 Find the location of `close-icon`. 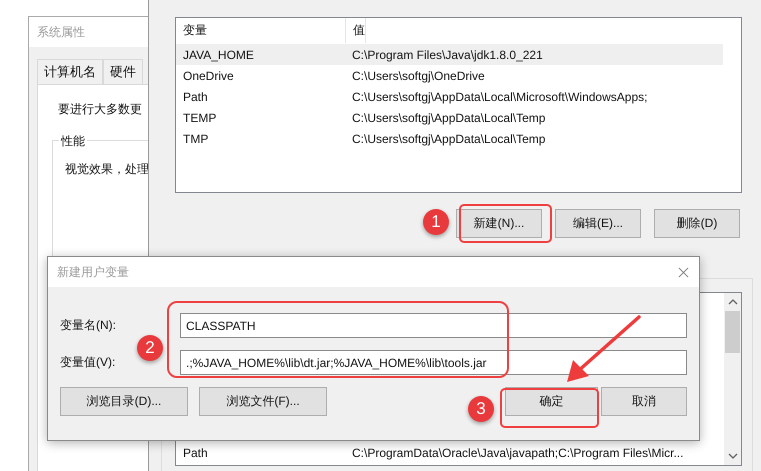

close-icon is located at coordinates (683, 272).